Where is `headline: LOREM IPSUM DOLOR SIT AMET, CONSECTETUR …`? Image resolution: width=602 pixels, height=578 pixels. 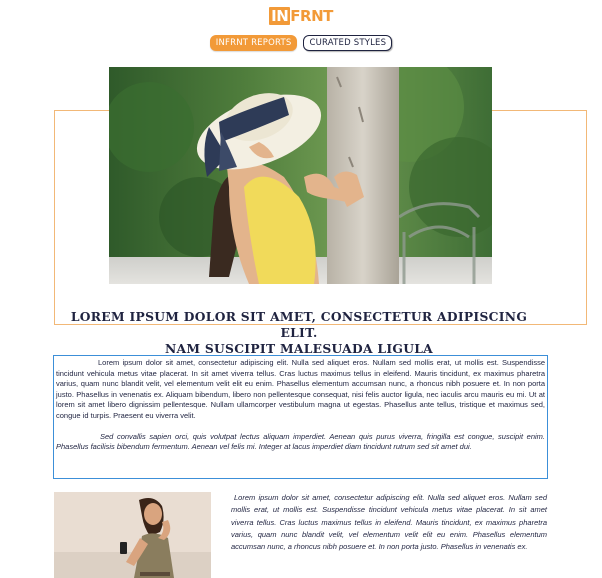
headline: LOREM IPSUM DOLOR SIT AMET, CONSECTETUR … is located at coordinates (299, 333).